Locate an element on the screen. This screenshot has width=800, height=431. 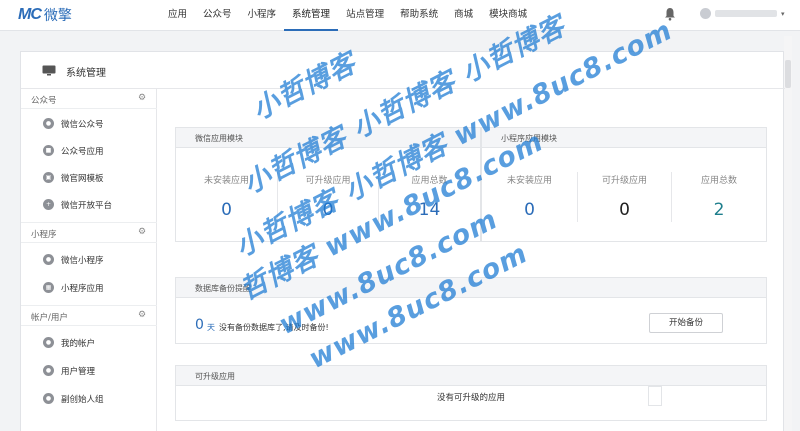
start-backup-button: 开始备份 is located at coordinates (686, 323).